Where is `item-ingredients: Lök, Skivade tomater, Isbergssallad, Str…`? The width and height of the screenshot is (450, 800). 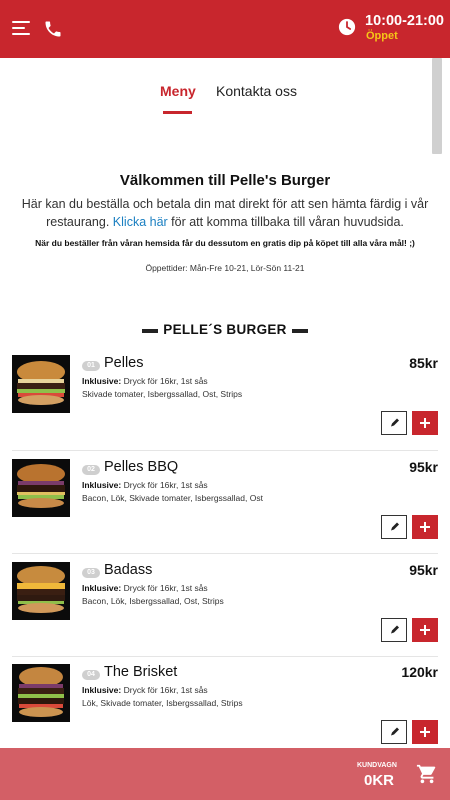
item-ingredients: Lök, Skivade tomater, Isbergssallad, Str… is located at coordinates (162, 703).